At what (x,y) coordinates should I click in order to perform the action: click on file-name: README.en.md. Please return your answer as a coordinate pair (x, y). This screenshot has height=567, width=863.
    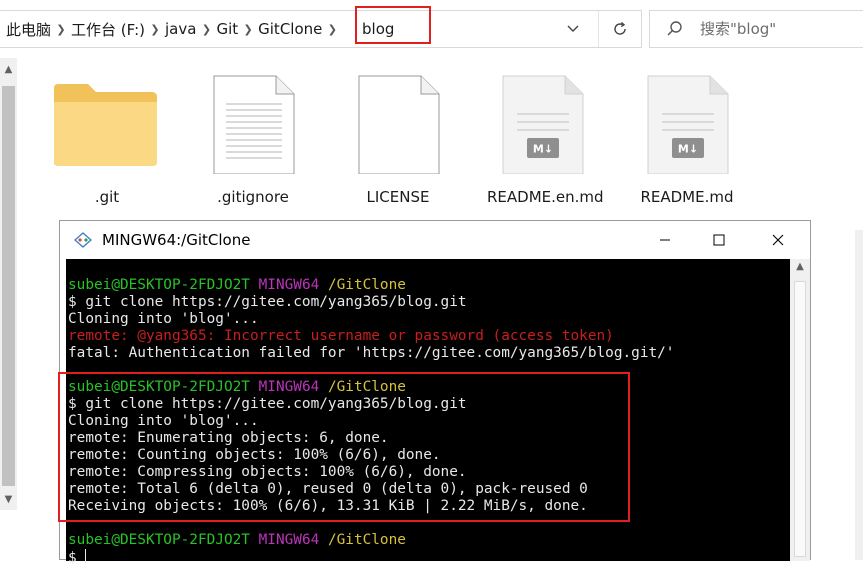
    Looking at the image, I should click on (545, 197).